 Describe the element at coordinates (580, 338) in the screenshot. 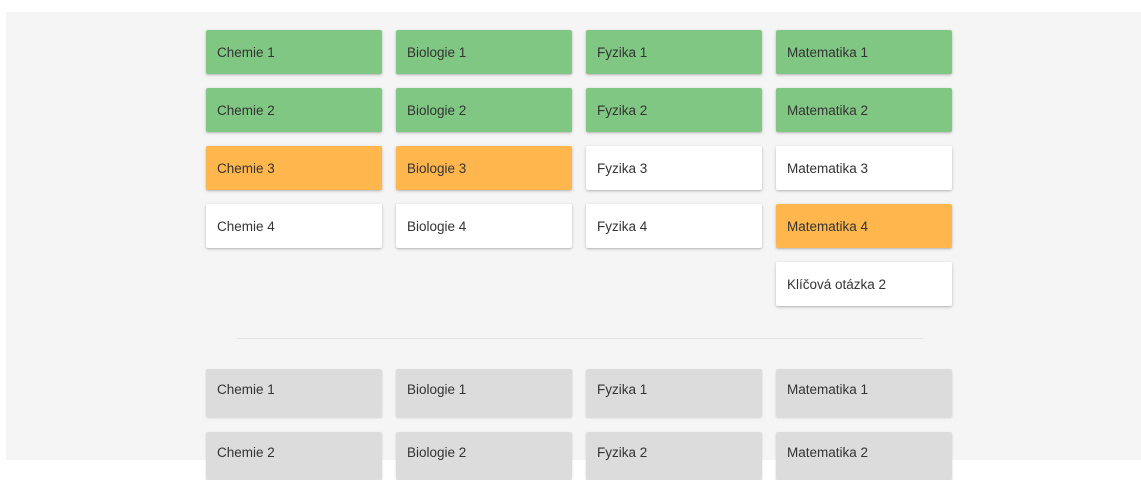

I see `section-divider` at that location.